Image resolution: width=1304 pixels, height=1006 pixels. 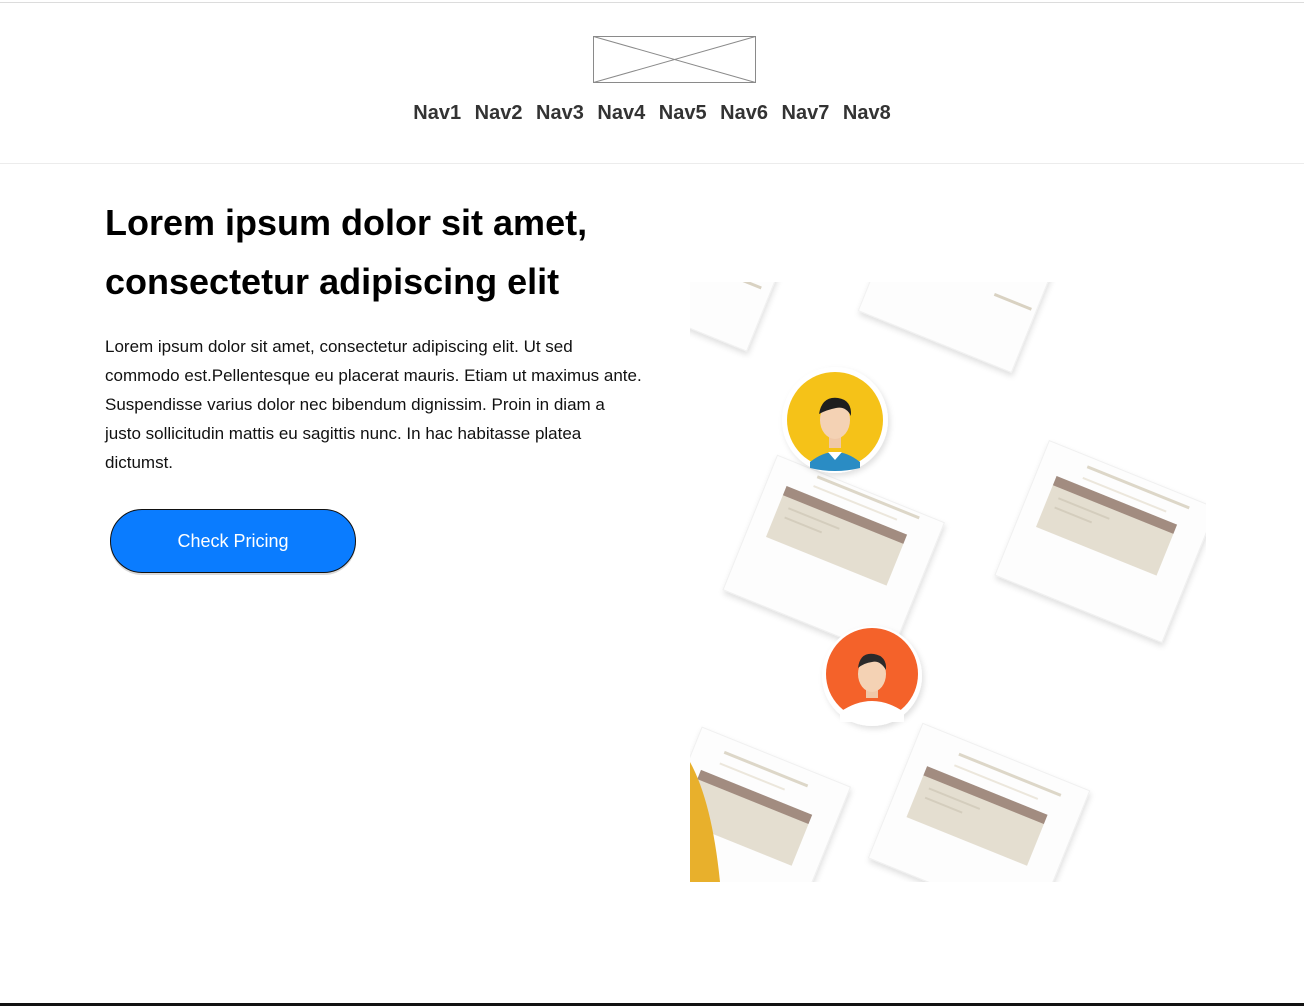 What do you see at coordinates (674, 59) in the screenshot?
I see `logo-placeholder-icon` at bounding box center [674, 59].